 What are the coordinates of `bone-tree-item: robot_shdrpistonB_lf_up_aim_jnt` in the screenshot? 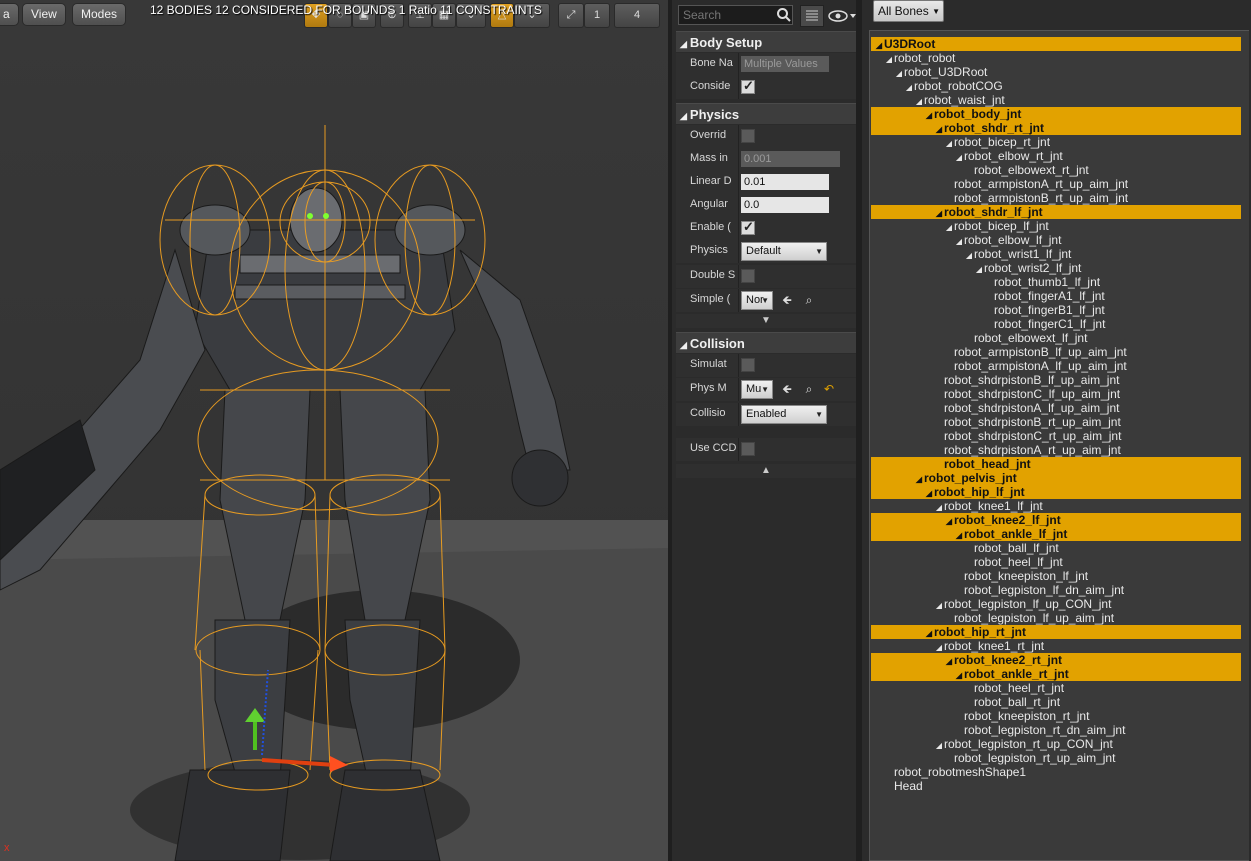 It's located at (1026, 380).